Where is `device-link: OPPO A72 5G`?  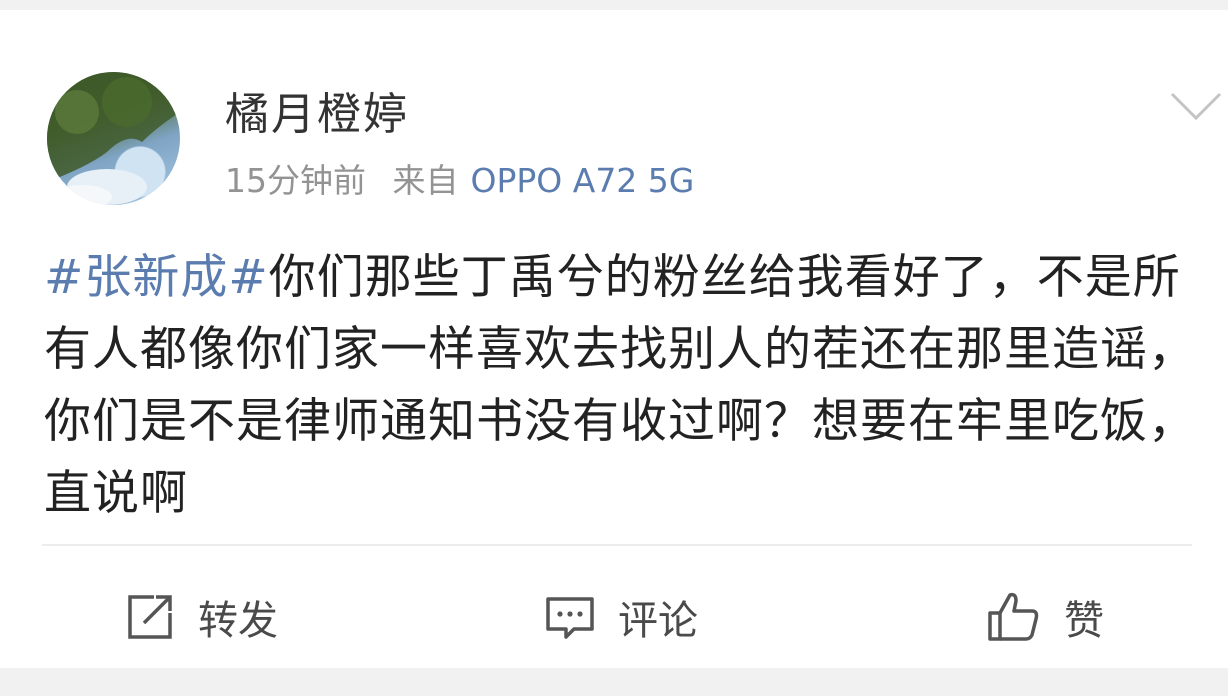
device-link: OPPO A72 5G is located at coordinates (583, 180).